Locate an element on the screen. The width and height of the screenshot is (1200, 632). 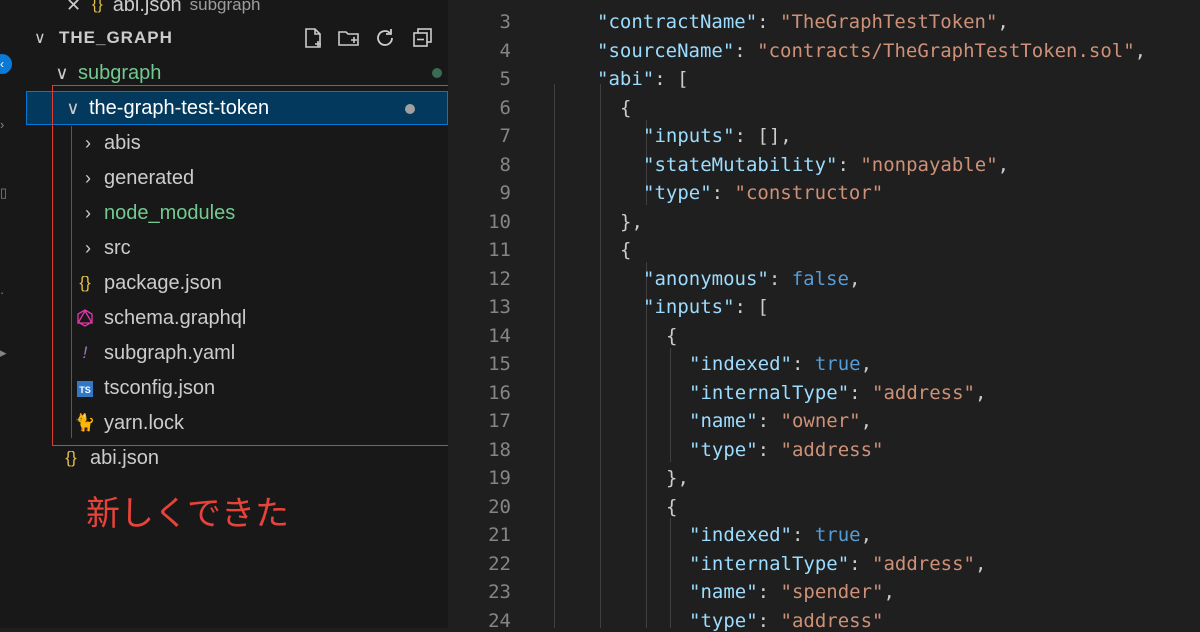
line-number: 15 is located at coordinates (499, 364).